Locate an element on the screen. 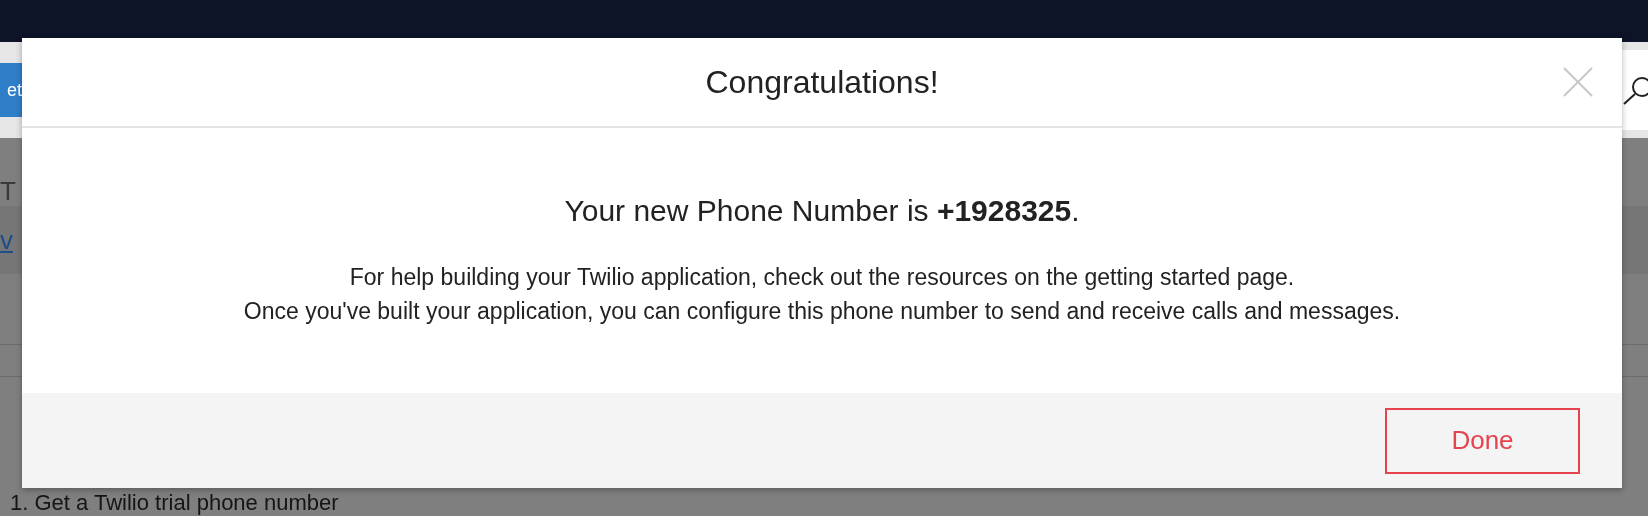  help-text: For help building your Twilio application, check out the resources on the getting started page. is located at coordinates (822, 277).